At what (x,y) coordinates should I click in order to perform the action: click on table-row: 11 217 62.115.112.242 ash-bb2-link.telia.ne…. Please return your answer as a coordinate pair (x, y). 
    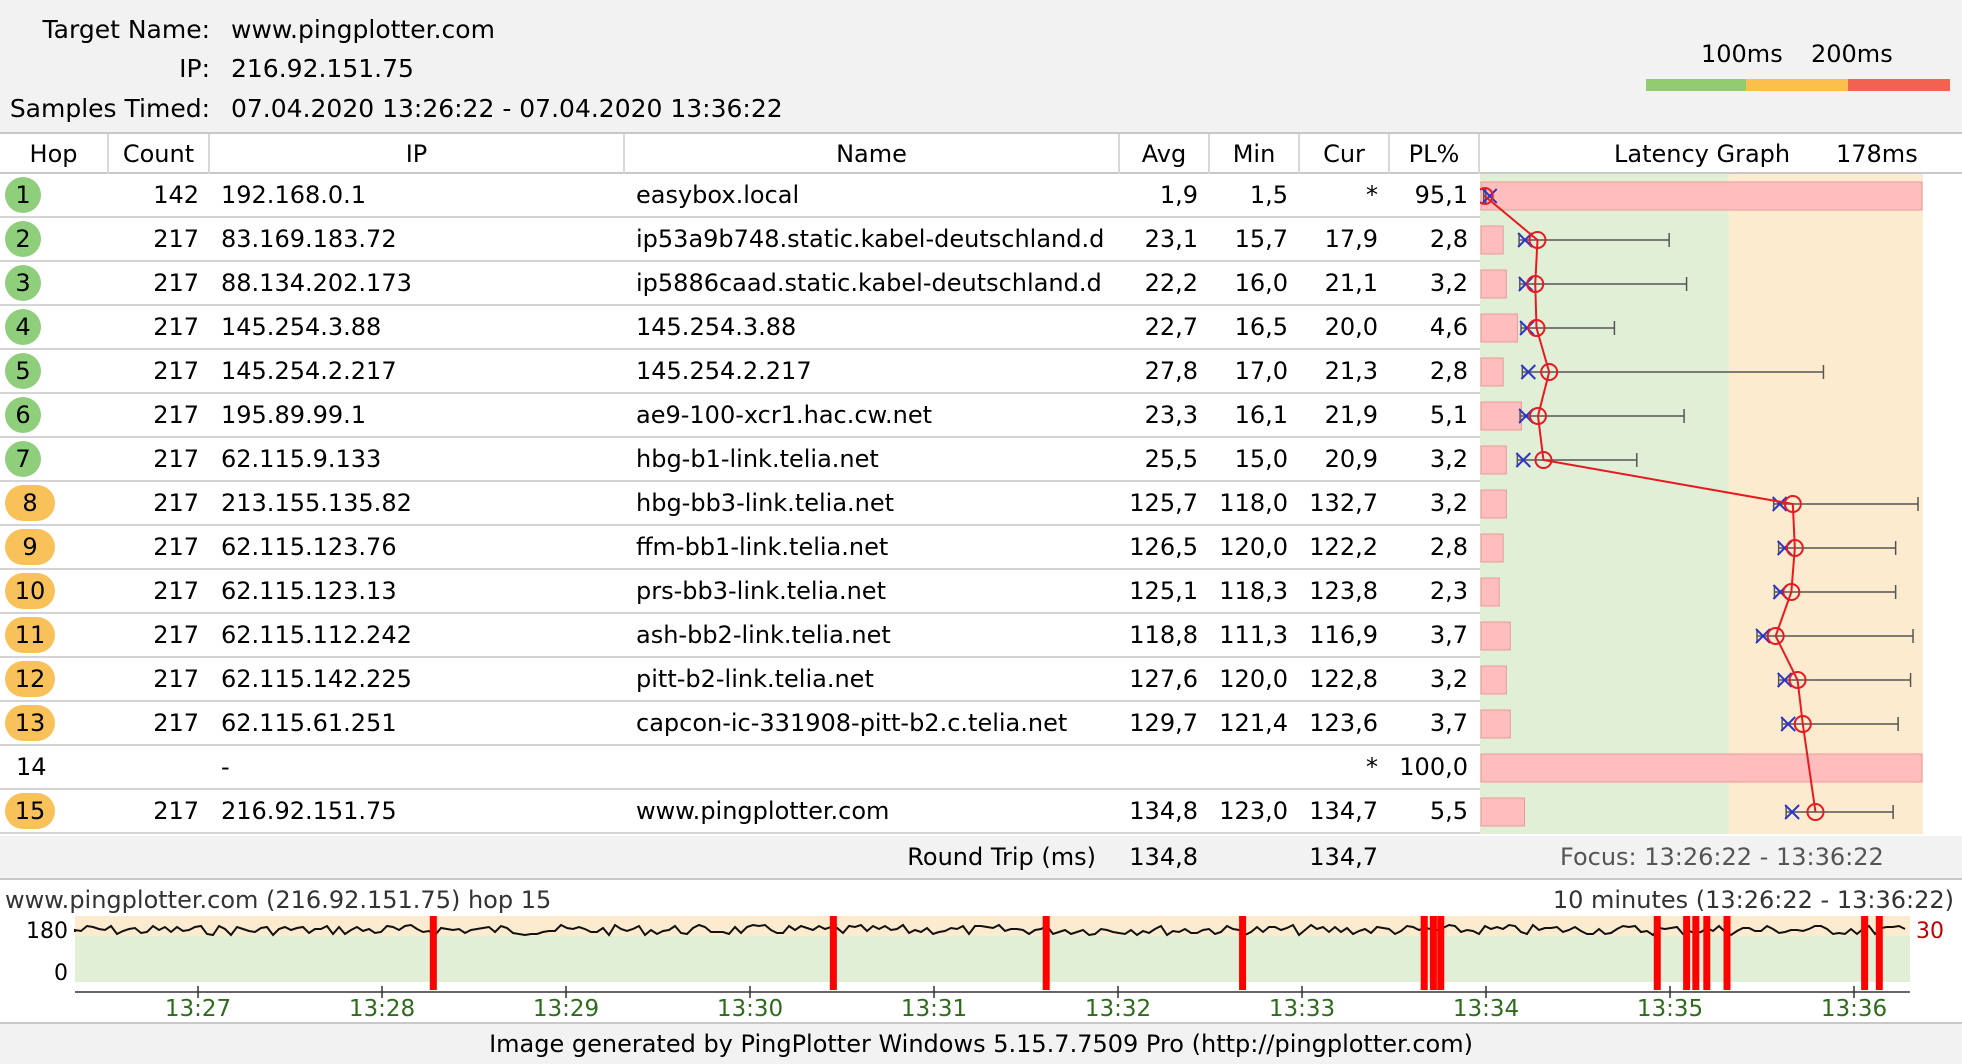
    Looking at the image, I should click on (740, 636).